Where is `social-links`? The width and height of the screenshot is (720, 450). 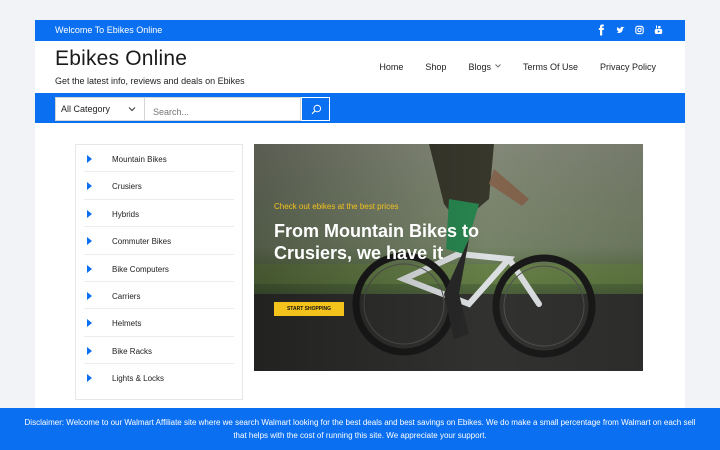 social-links is located at coordinates (630, 30).